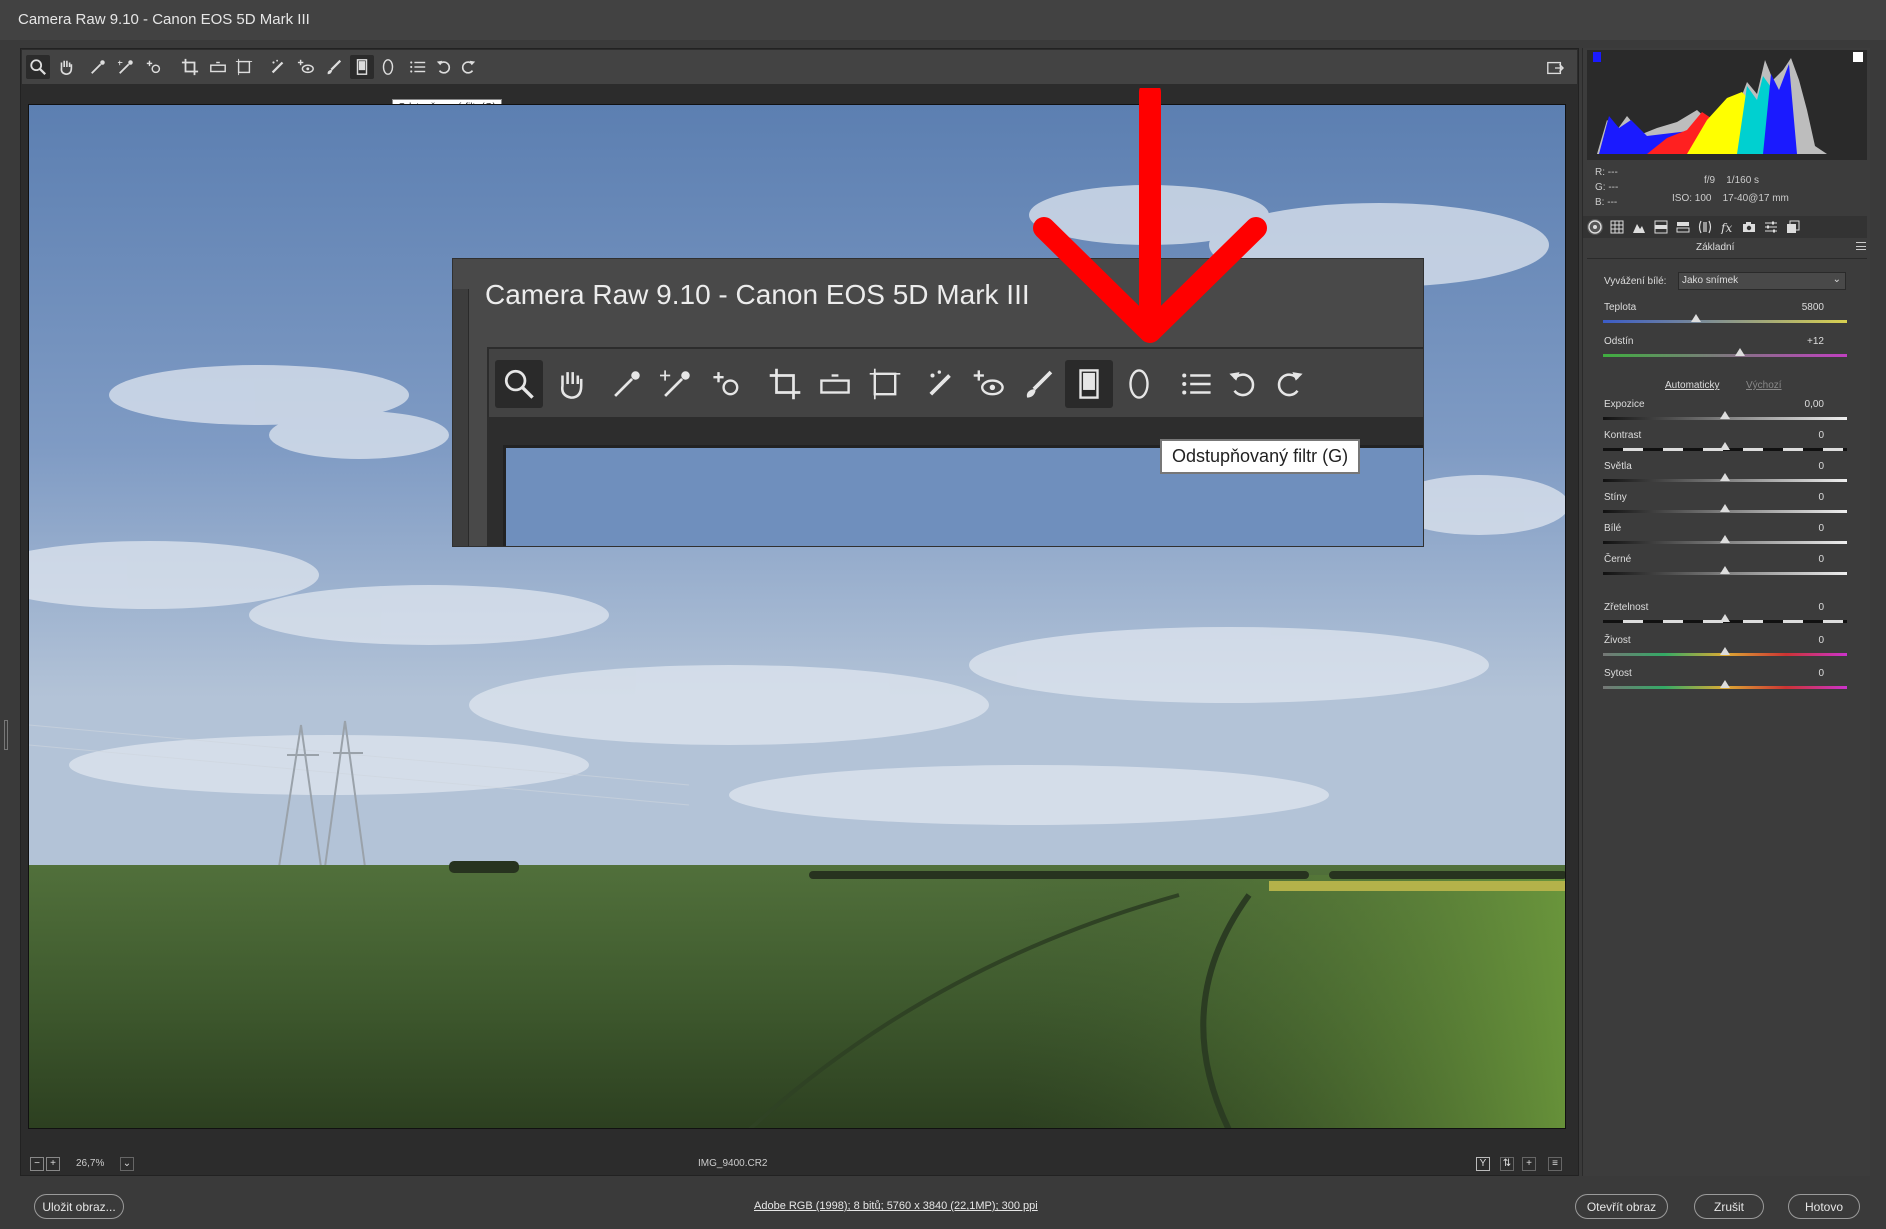  Describe the element at coordinates (1804, 404) in the screenshot. I see `slider-value: 0,00` at that location.